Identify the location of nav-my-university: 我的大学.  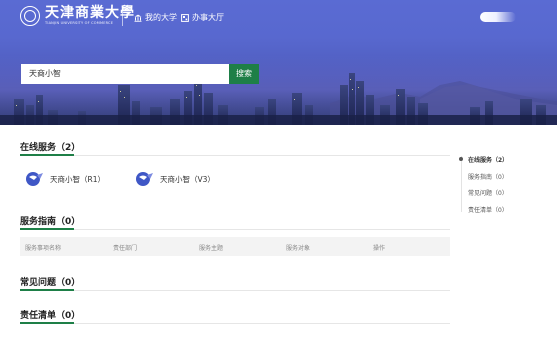
(155, 17).